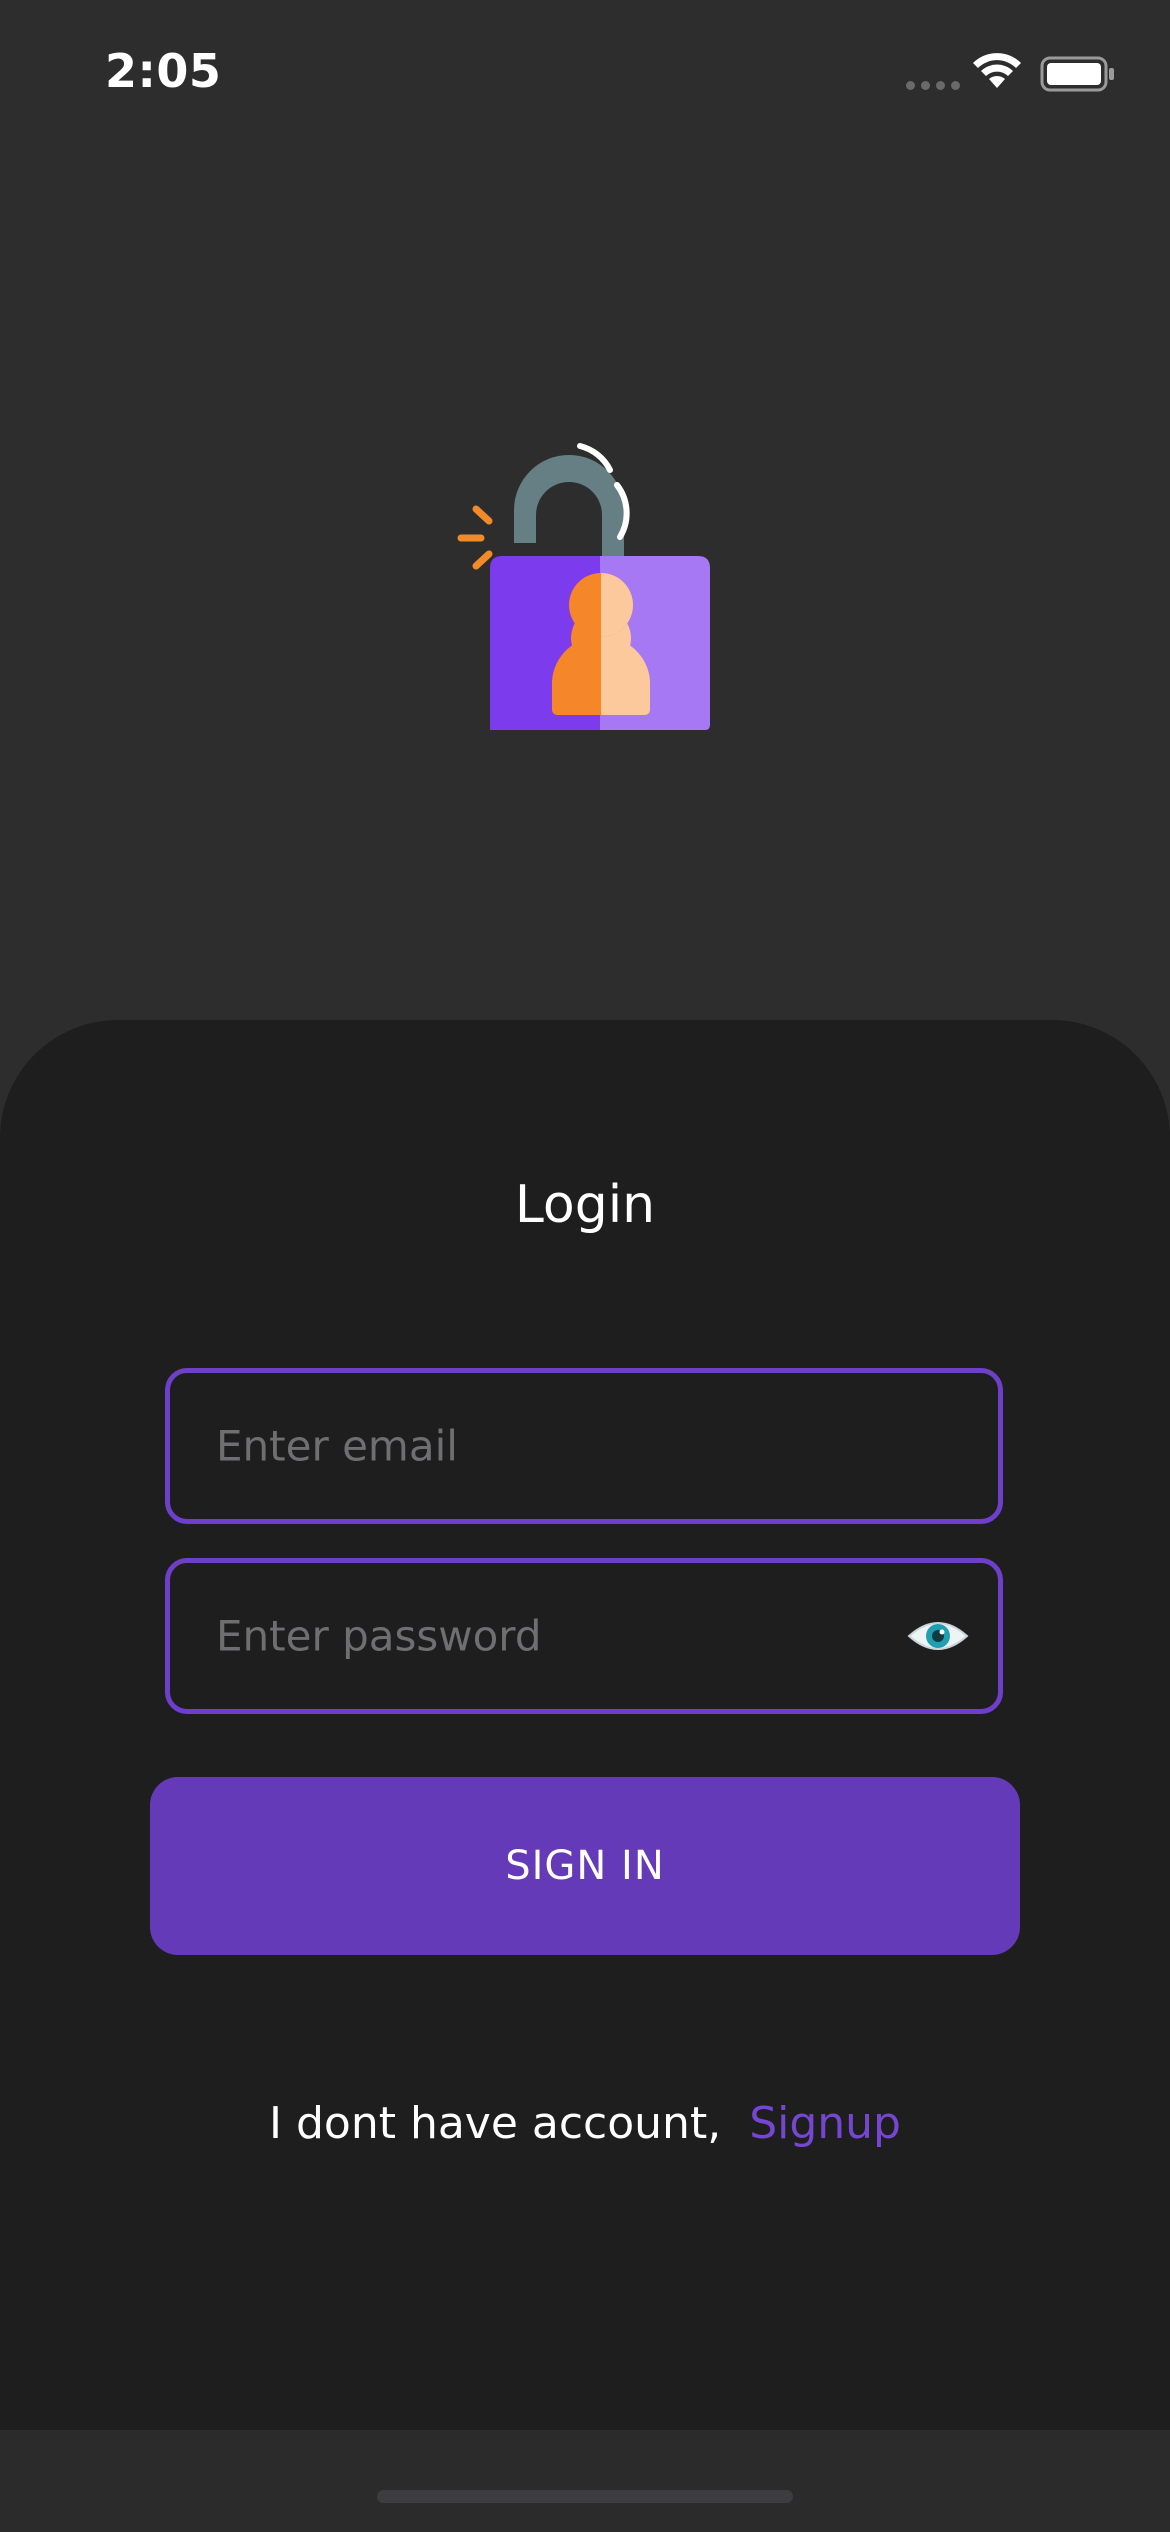  What do you see at coordinates (583, 586) in the screenshot?
I see `lock-user-icon` at bounding box center [583, 586].